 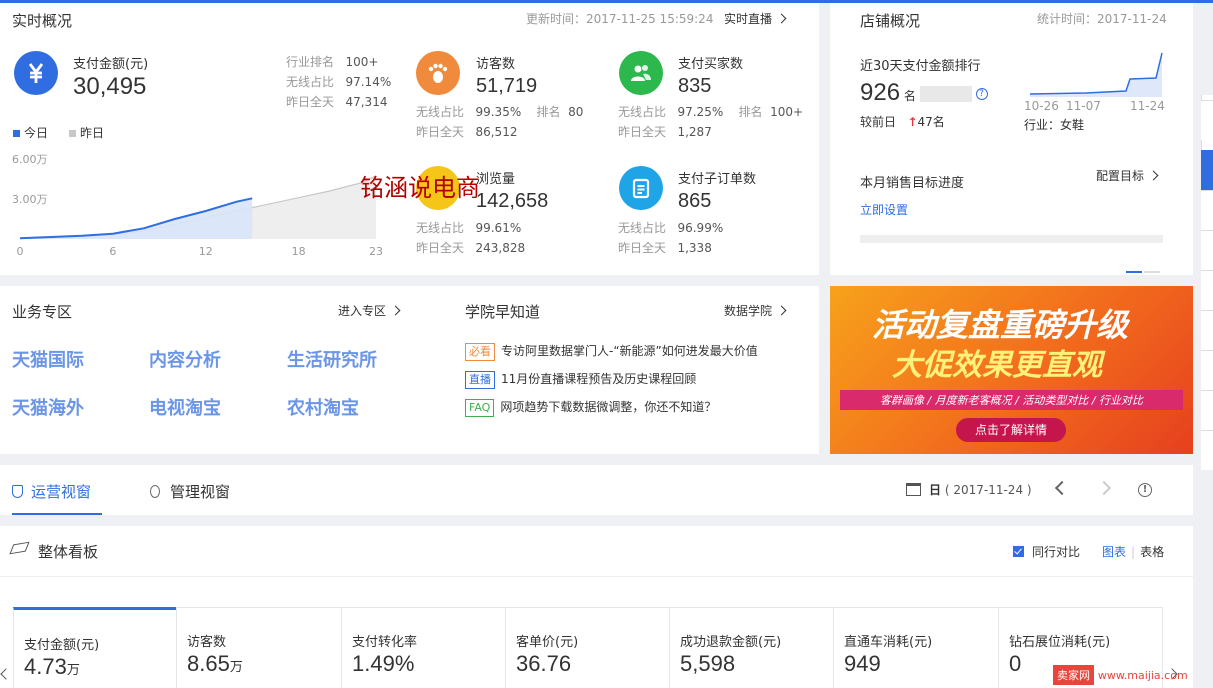 What do you see at coordinates (1144, 267) in the screenshot?
I see `pager-dots` at bounding box center [1144, 267].